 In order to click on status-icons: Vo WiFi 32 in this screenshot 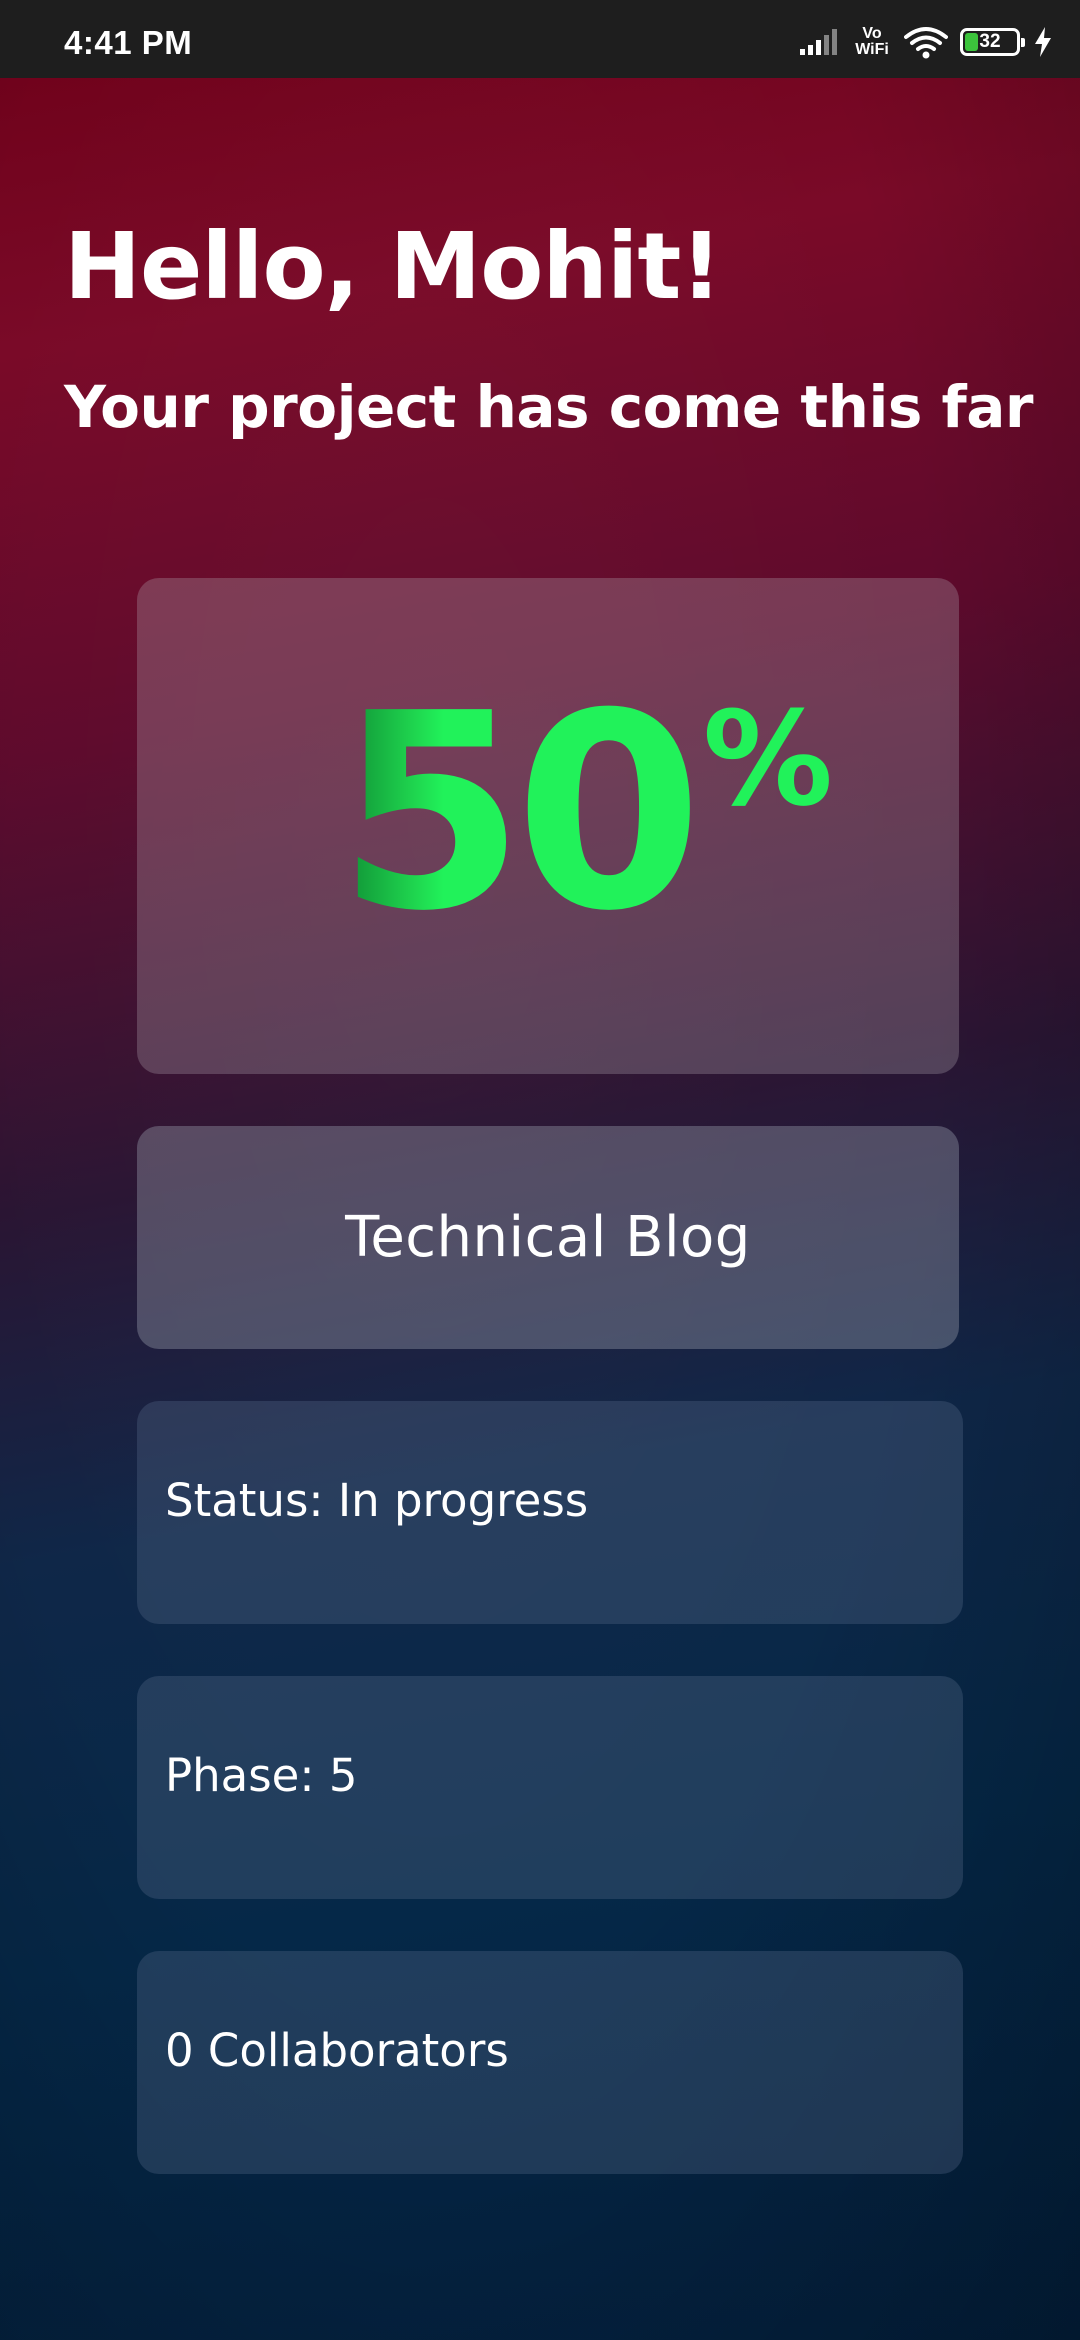, I will do `click(926, 42)`.